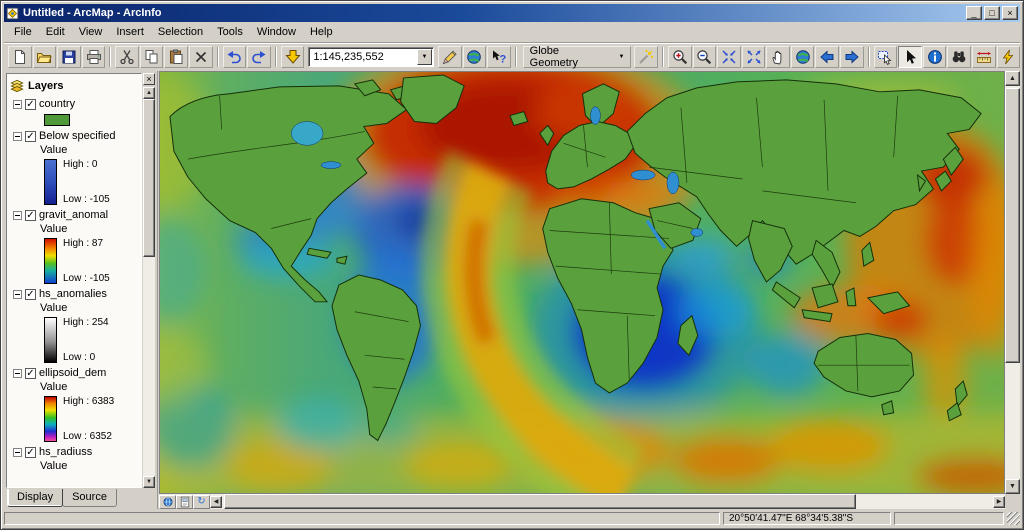  Describe the element at coordinates (474, 57) in the screenshot. I see `globe-view-button` at that location.